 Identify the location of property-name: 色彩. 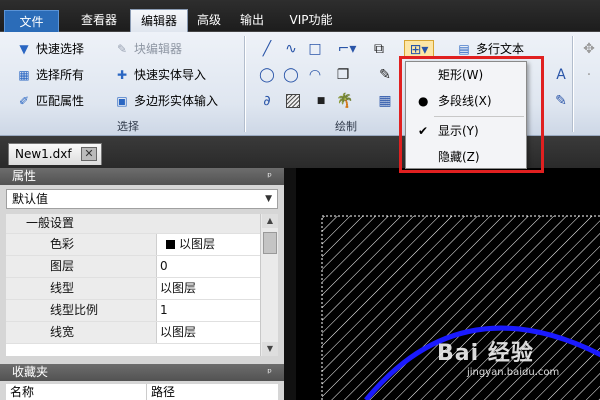
(81, 244).